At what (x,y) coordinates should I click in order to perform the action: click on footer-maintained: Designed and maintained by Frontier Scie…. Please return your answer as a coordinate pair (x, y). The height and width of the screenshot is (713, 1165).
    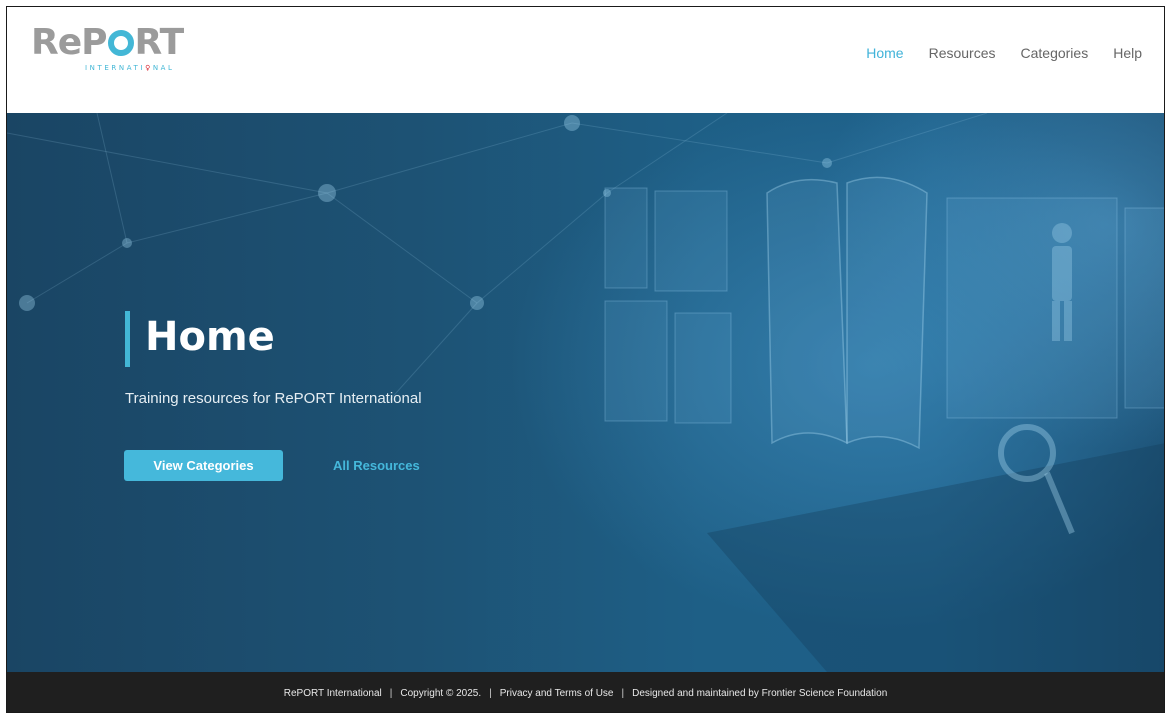
    Looking at the image, I should click on (760, 693).